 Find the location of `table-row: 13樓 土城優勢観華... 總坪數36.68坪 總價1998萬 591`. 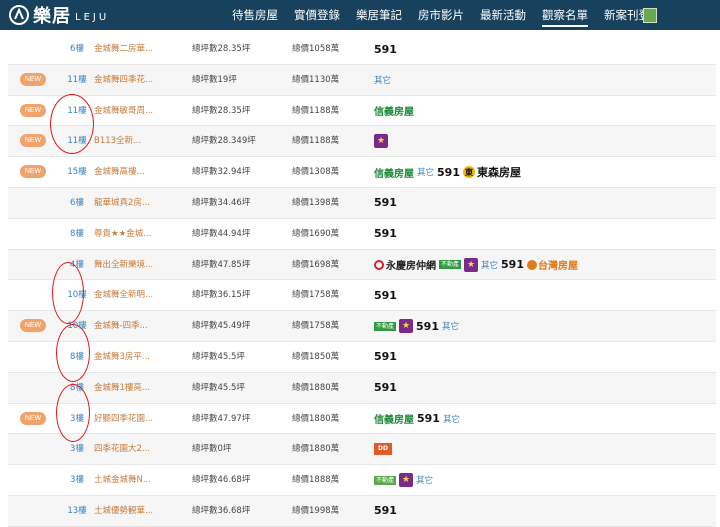

table-row: 13樓 土城優勢観華... 總坪數36.68坪 總價1998萬 591 is located at coordinates (362, 511).